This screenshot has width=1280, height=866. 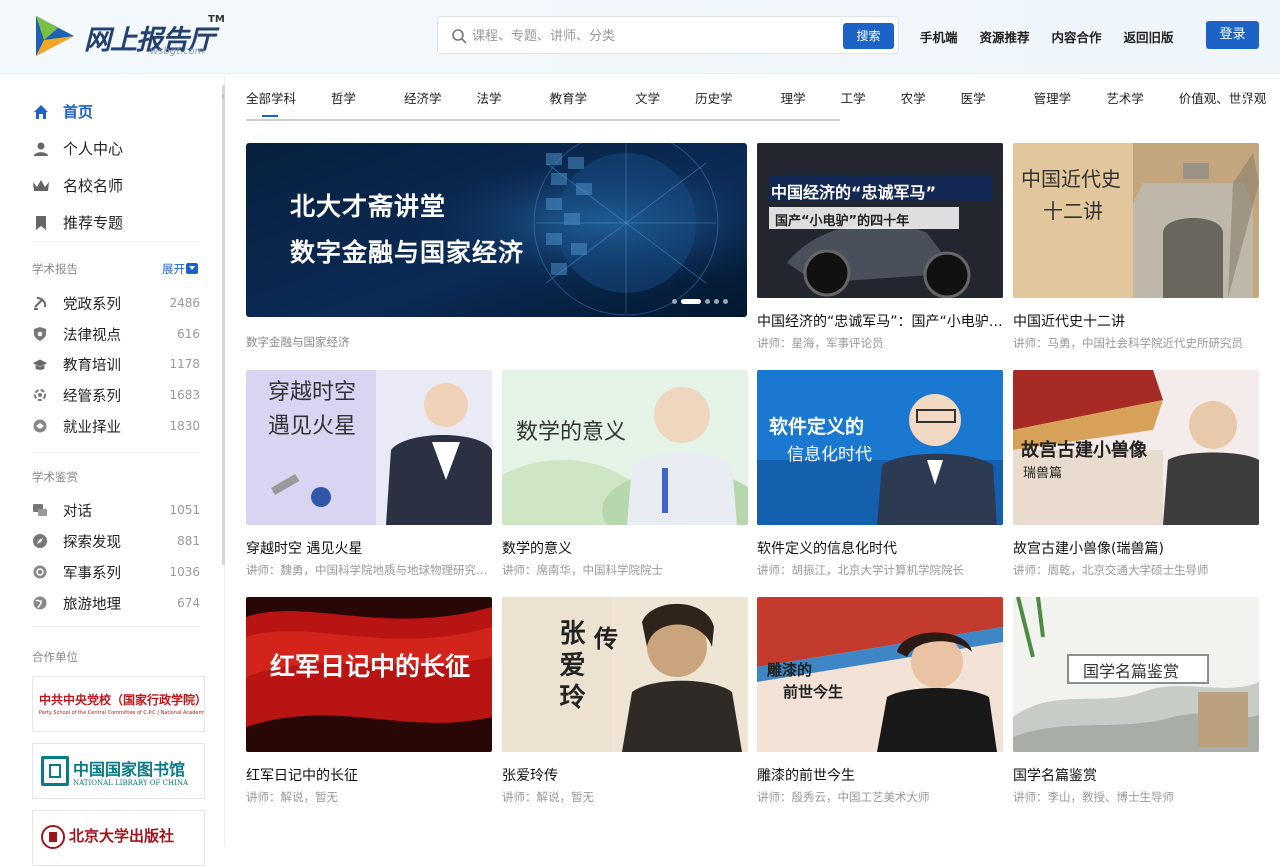 What do you see at coordinates (369, 447) in the screenshot?
I see `course-thumbnail: 穿越时空 遇见火星` at bounding box center [369, 447].